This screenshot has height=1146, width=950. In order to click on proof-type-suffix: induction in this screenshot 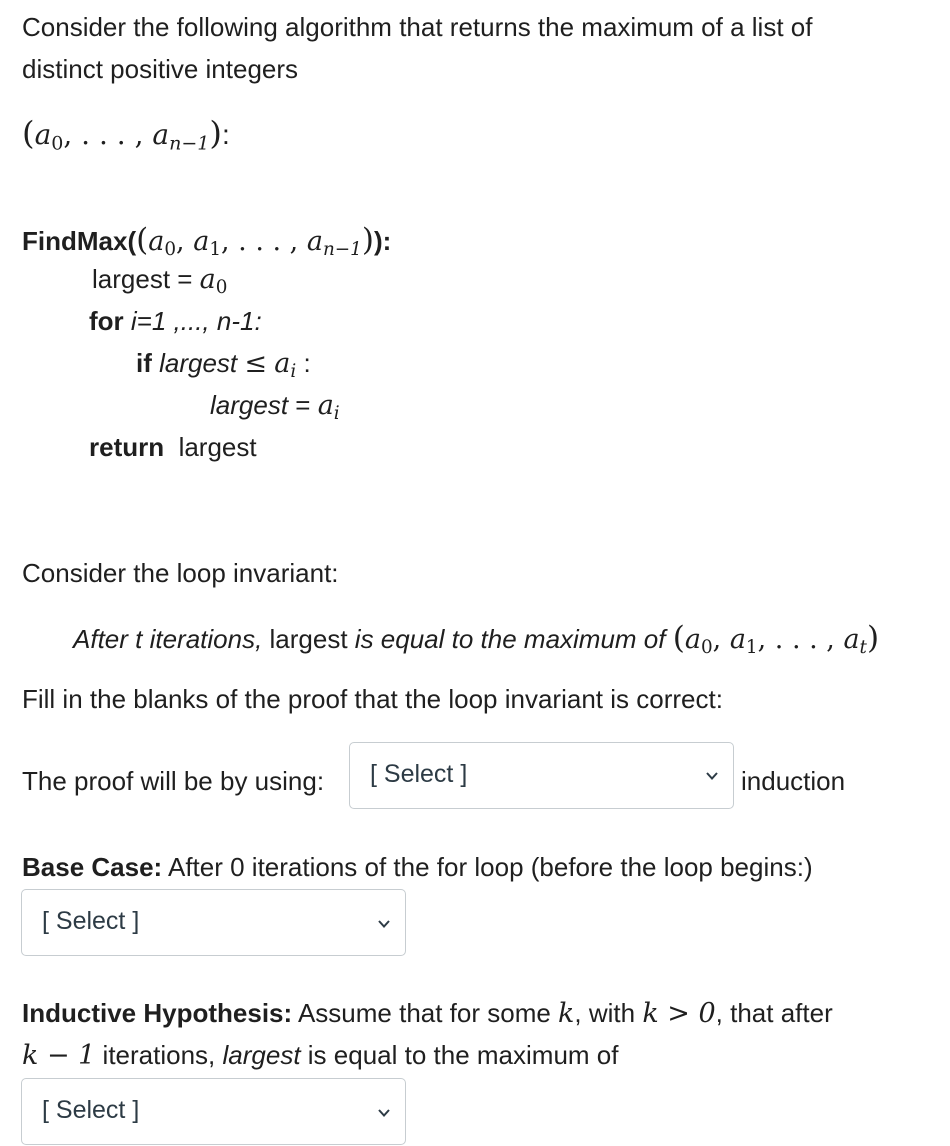, I will do `click(793, 781)`.